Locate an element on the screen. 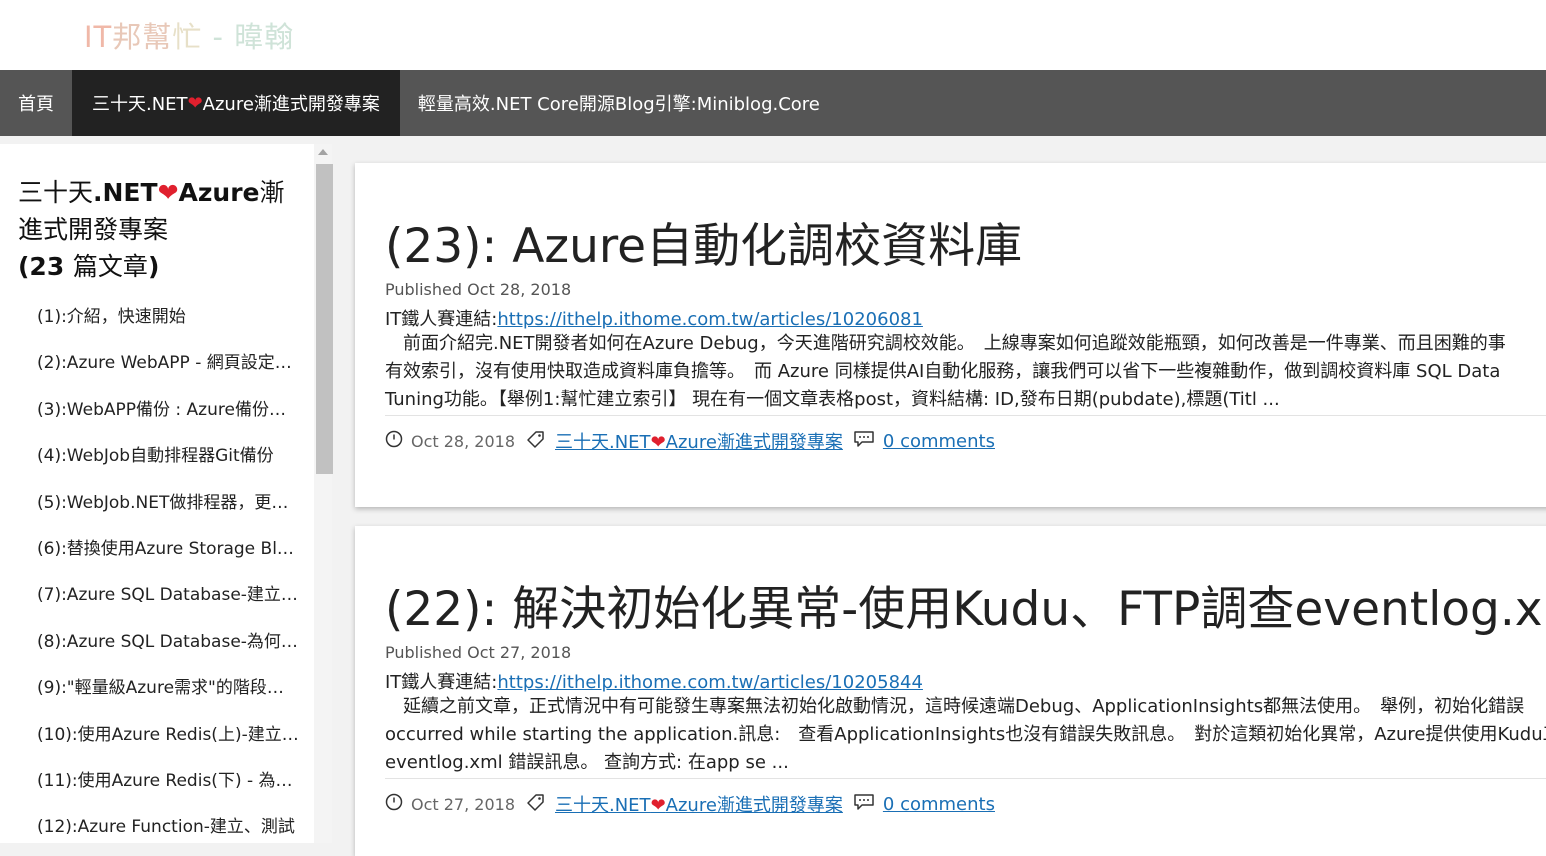 The image size is (1546, 856). article-published-date: Published Oct 28, 2018 is located at coordinates (478, 289).